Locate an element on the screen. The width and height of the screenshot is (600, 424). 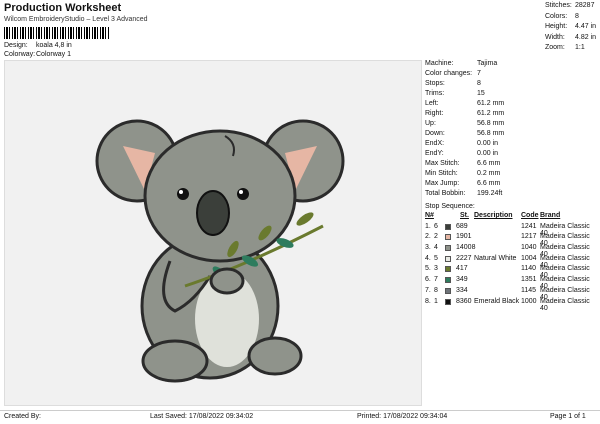
cell-code: 1241 is located at coordinates (529, 226).